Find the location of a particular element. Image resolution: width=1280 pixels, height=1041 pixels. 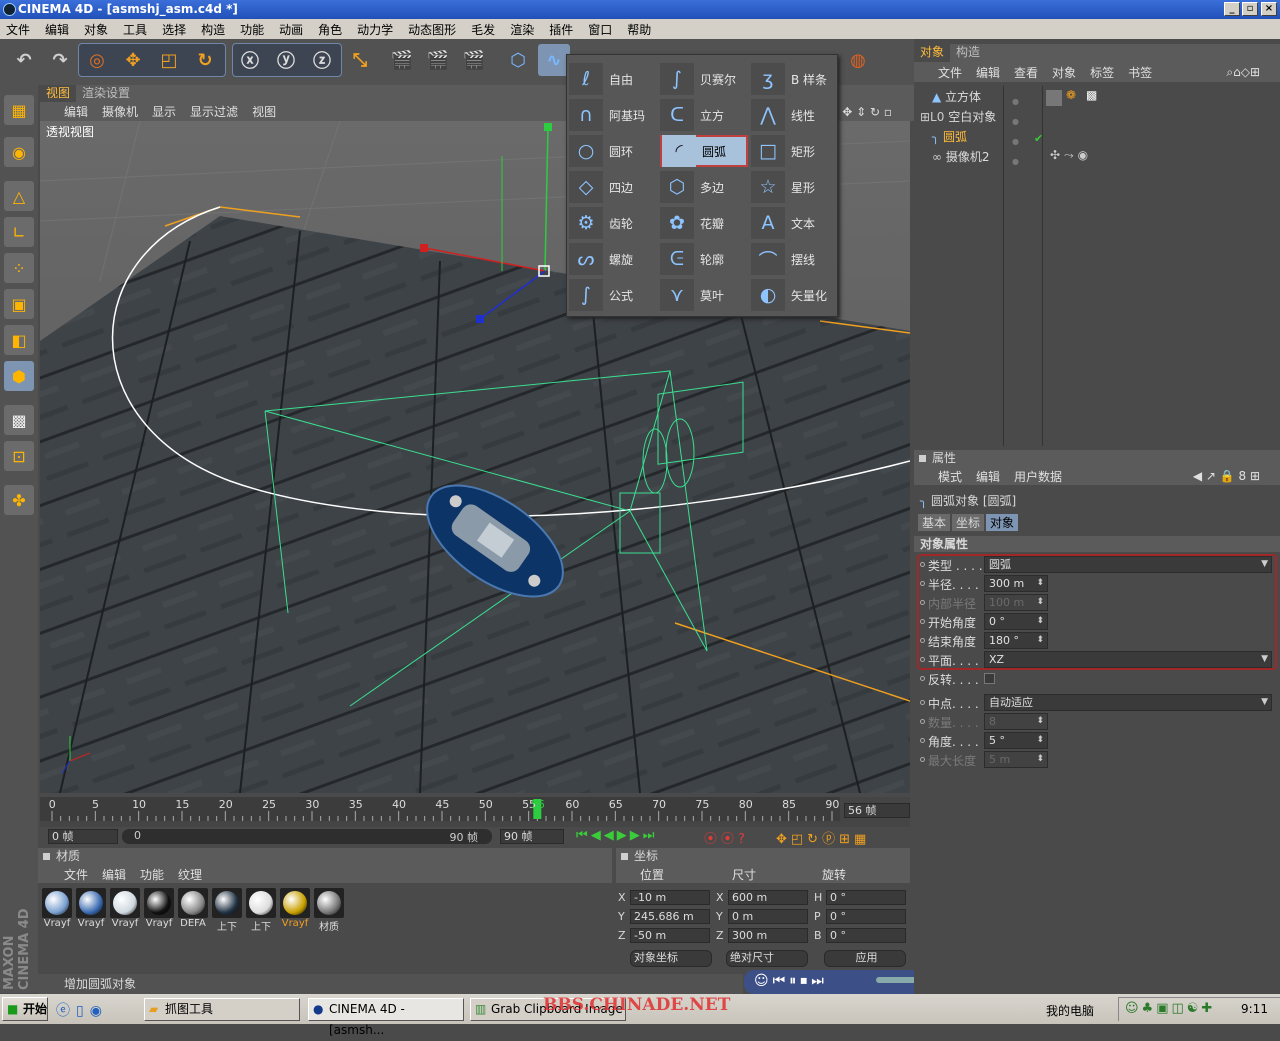

material-menu-edit: 编辑 is located at coordinates (114, 874).